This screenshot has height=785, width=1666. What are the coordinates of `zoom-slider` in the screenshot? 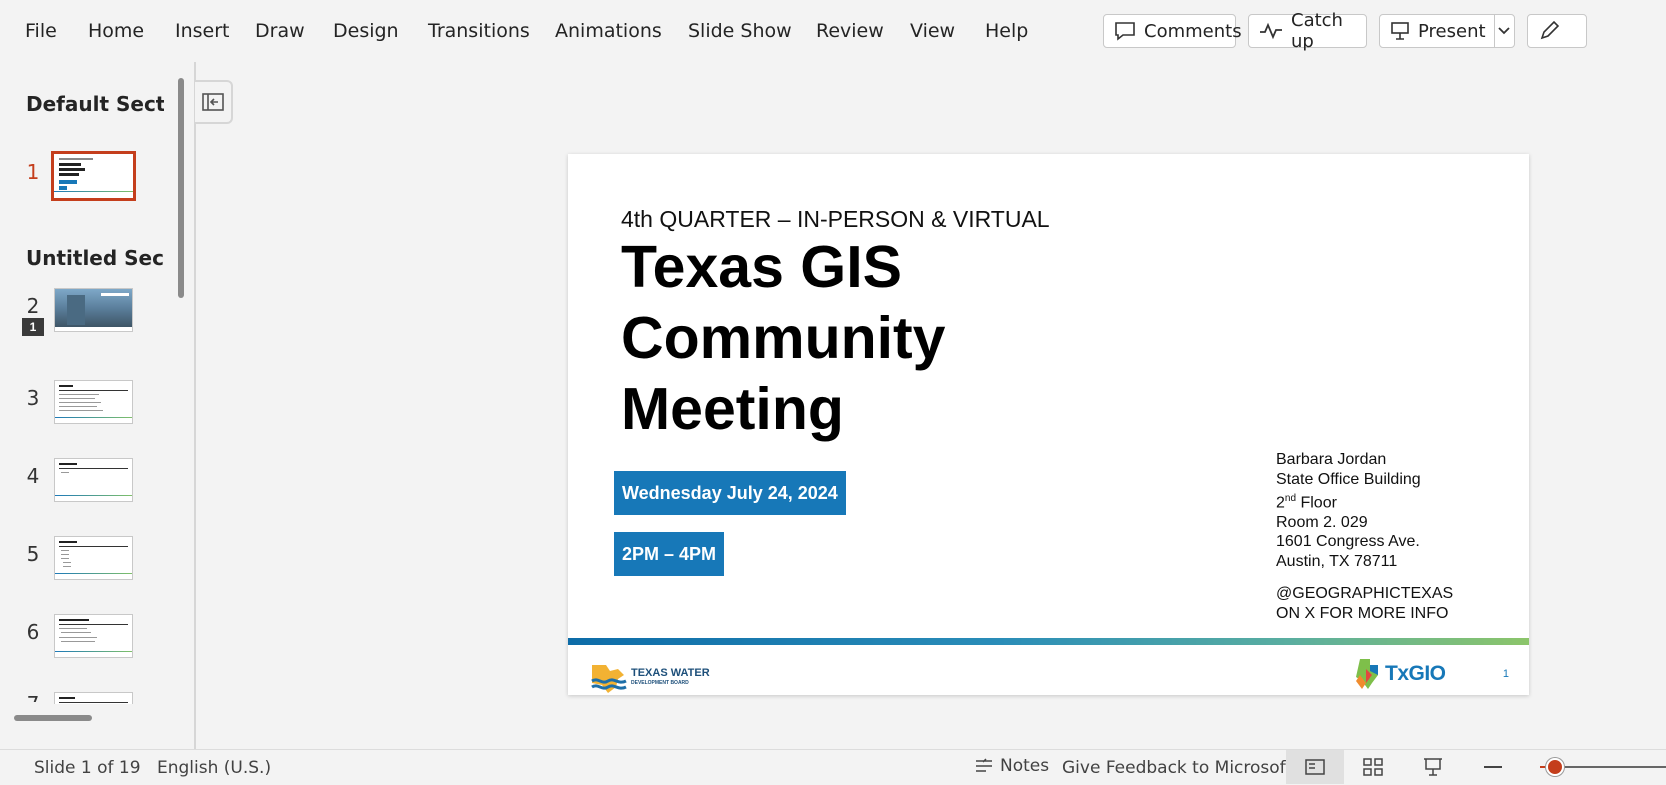 It's located at (1603, 767).